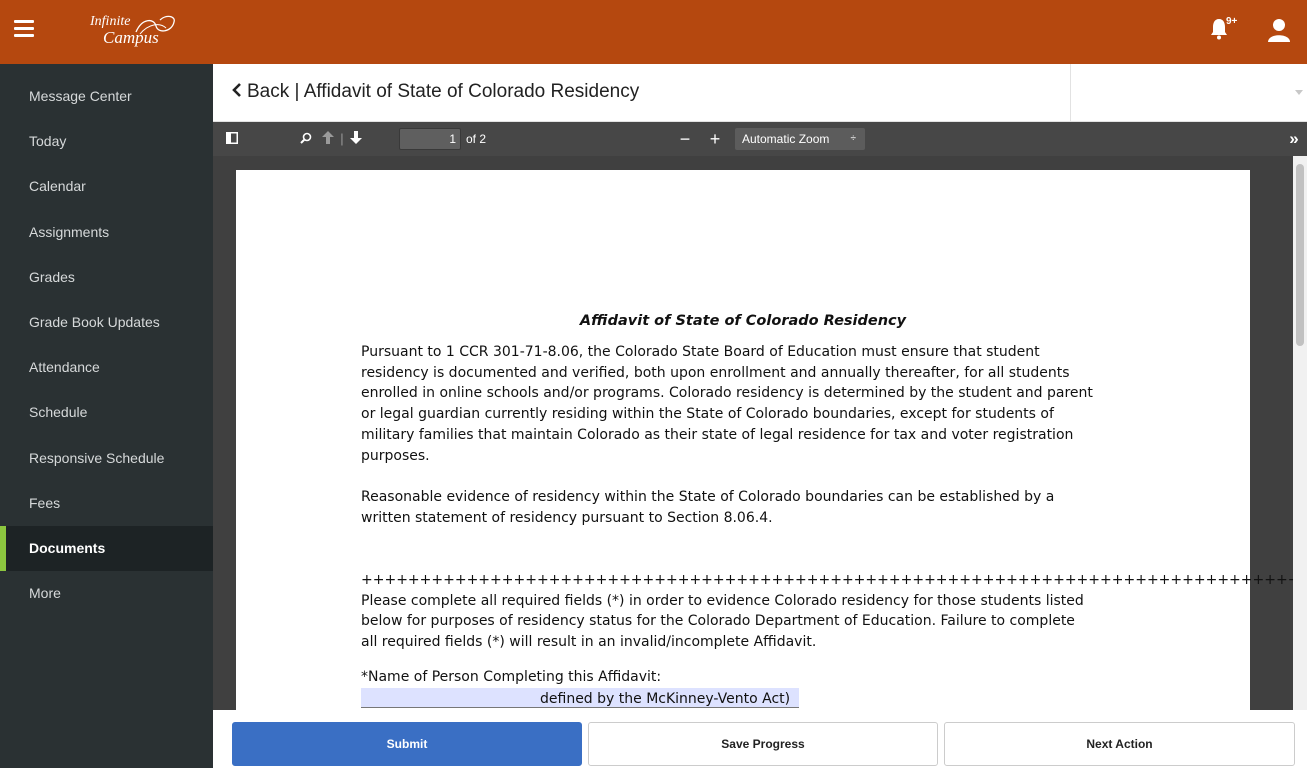  Describe the element at coordinates (106, 232) in the screenshot. I see `sidebar-item-assignments: Assignments` at that location.